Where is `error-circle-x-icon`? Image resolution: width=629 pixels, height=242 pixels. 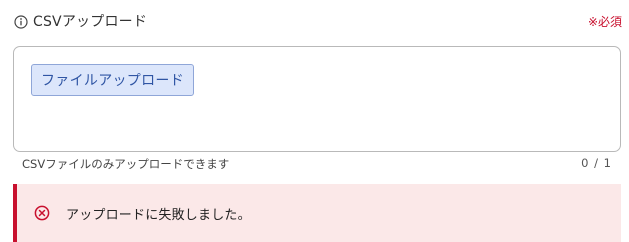
error-circle-x-icon is located at coordinates (42, 213).